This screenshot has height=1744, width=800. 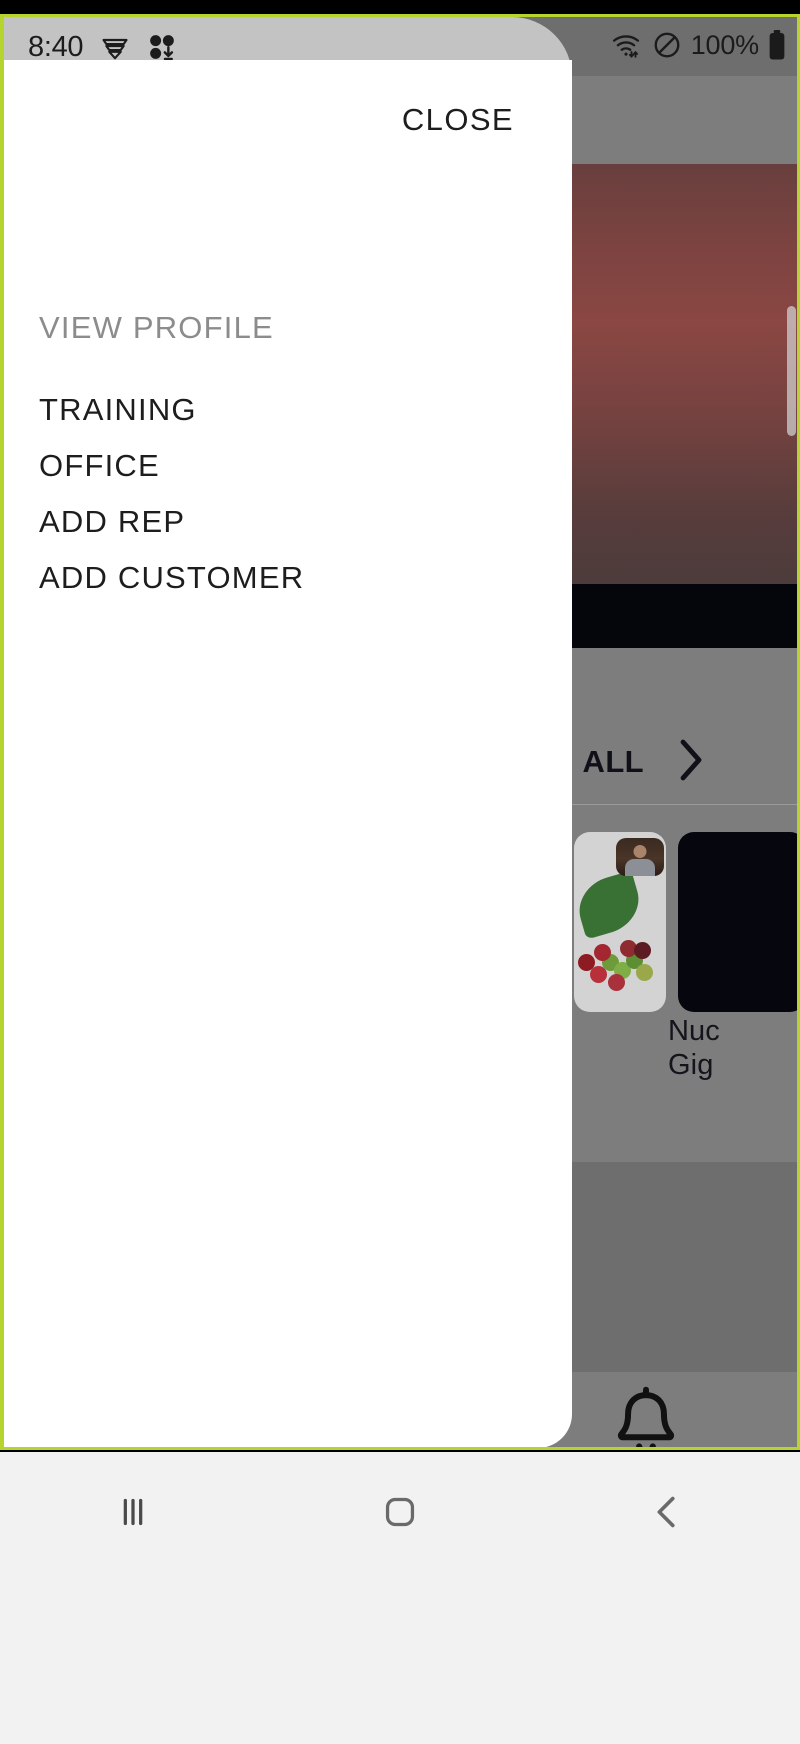 What do you see at coordinates (162, 47) in the screenshot?
I see `app-download-icon` at bounding box center [162, 47].